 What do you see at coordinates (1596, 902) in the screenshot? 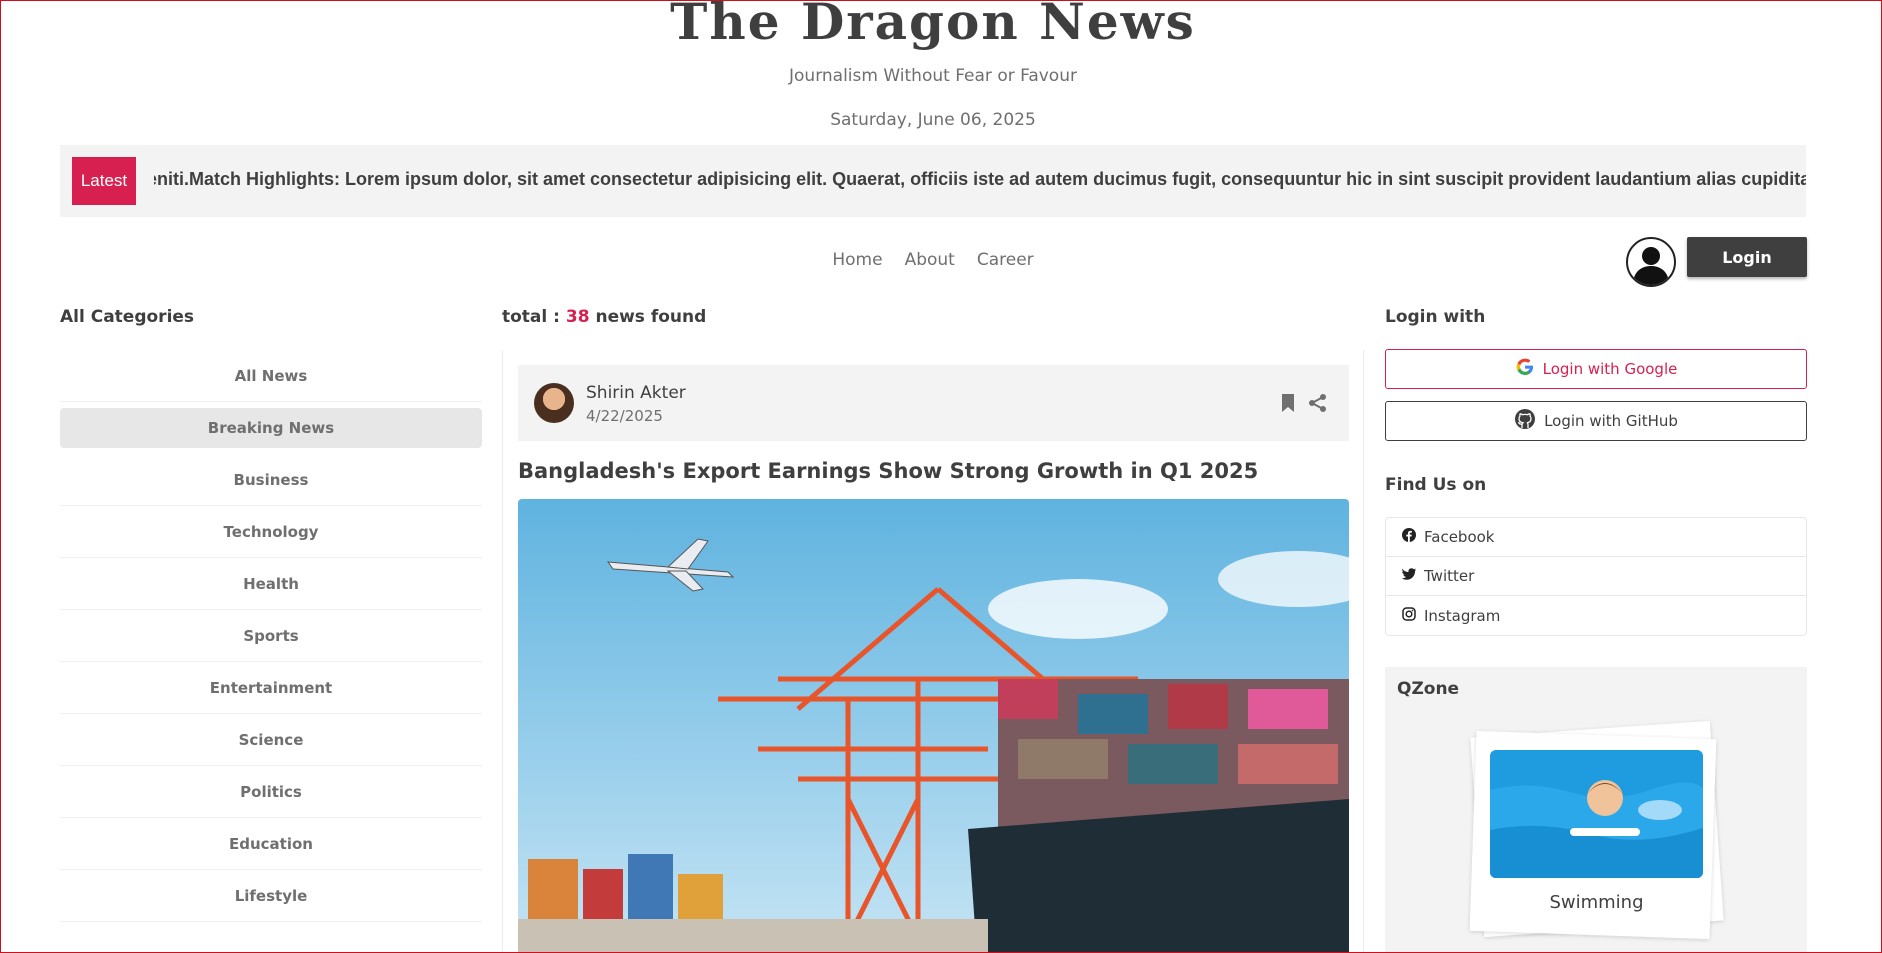
I see `swimming-label: Swimming` at bounding box center [1596, 902].